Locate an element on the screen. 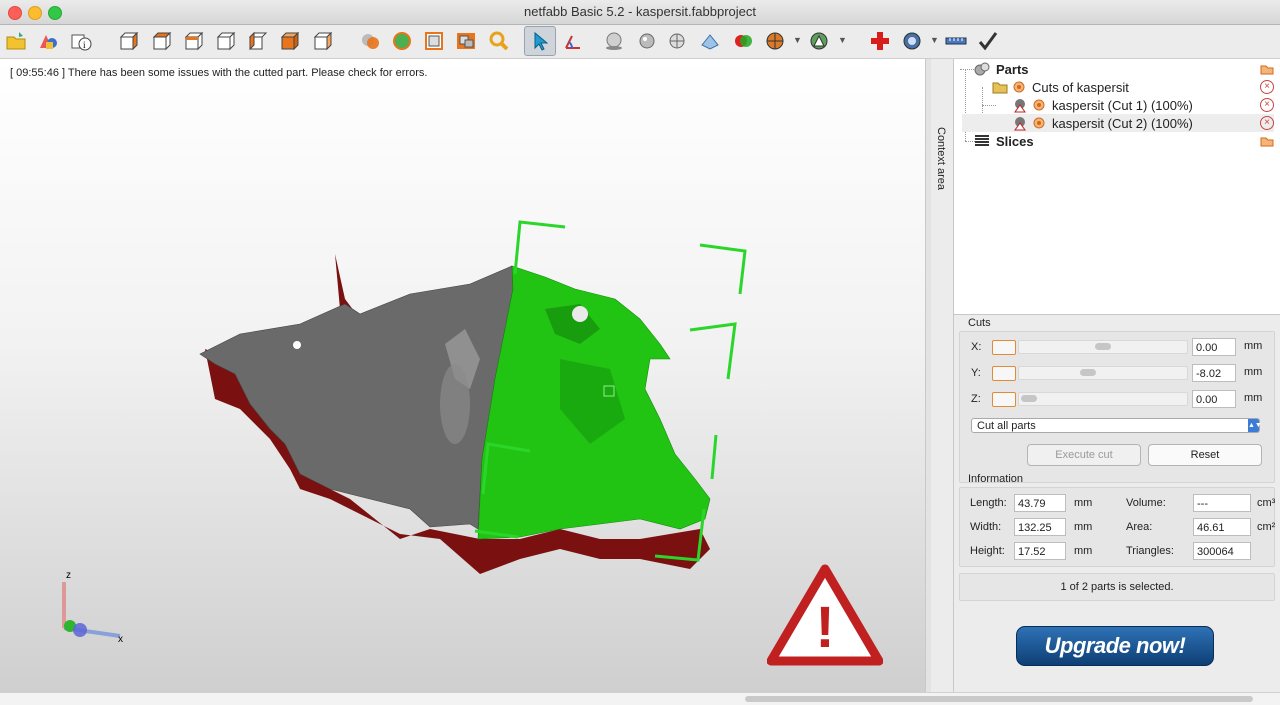 The image size is (1280, 705). tree-cut1-label: kaspersit (Cut 1) (100%) is located at coordinates (1122, 105).